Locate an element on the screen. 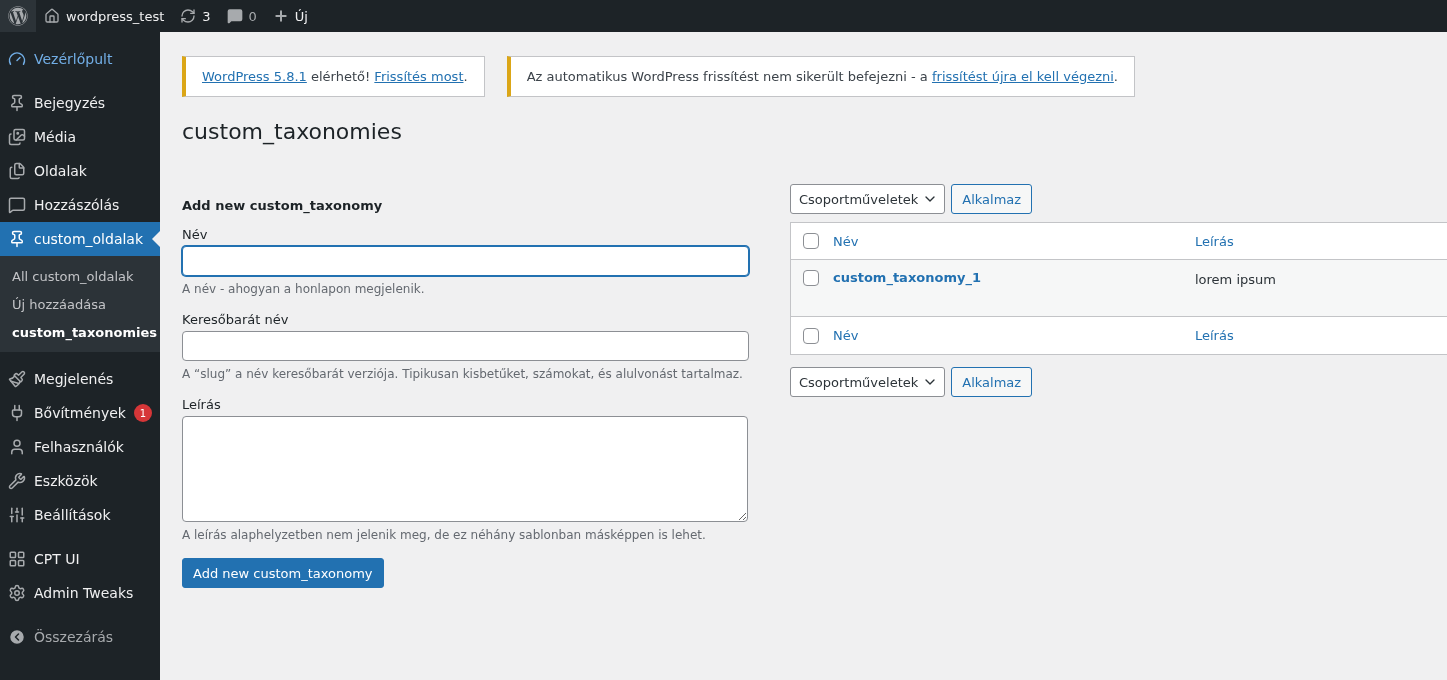  sidebar-item: Média is located at coordinates (80, 137).